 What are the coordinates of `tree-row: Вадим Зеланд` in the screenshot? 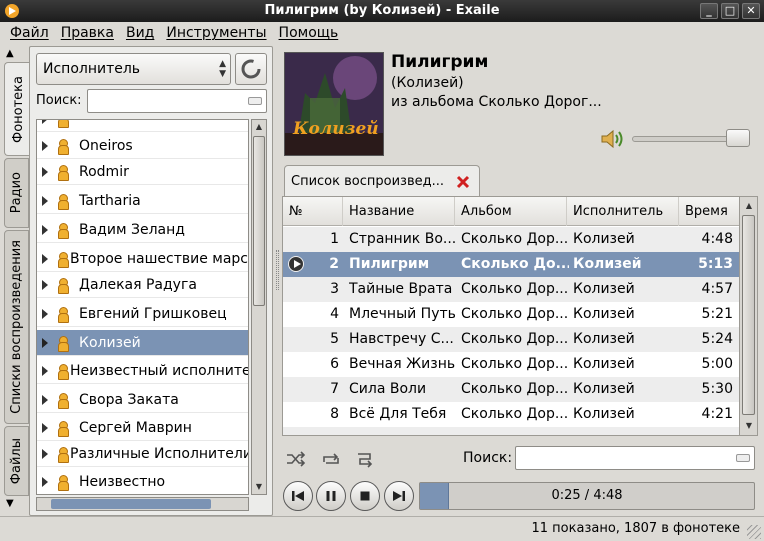 It's located at (142, 230).